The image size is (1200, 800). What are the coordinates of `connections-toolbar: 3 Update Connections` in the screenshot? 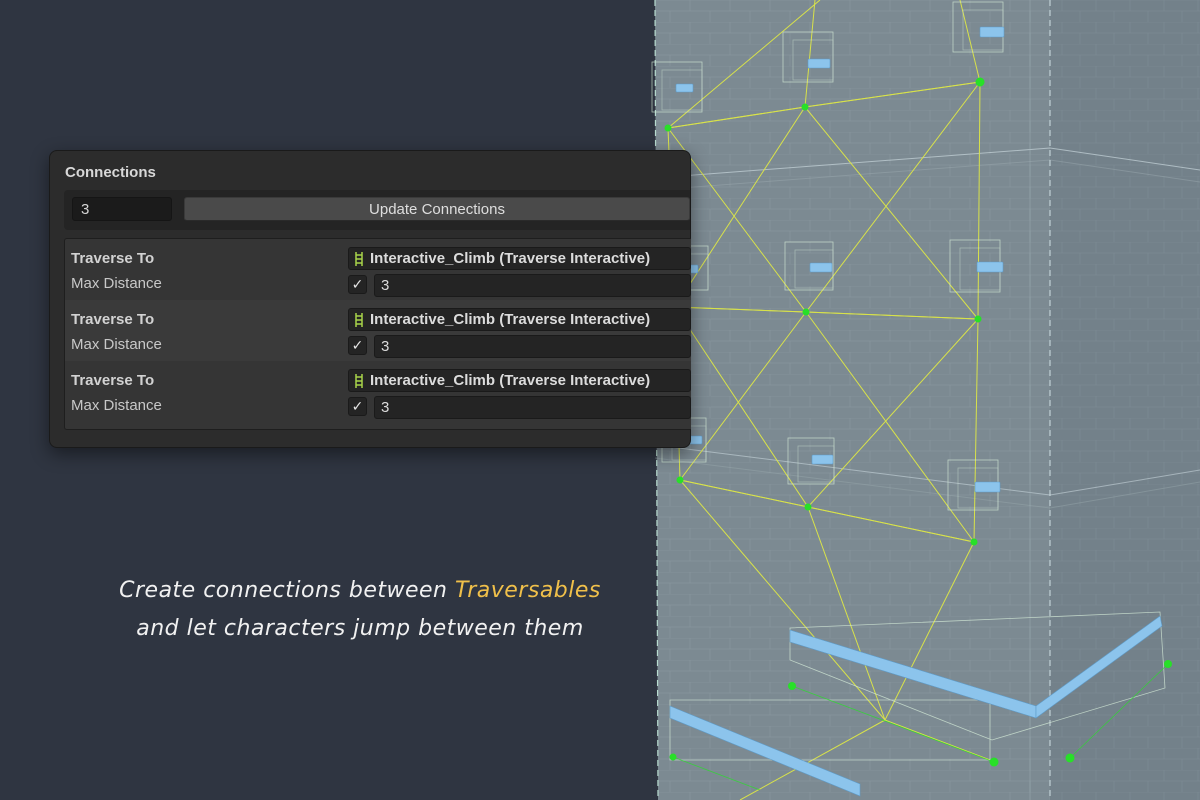 It's located at (377, 210).